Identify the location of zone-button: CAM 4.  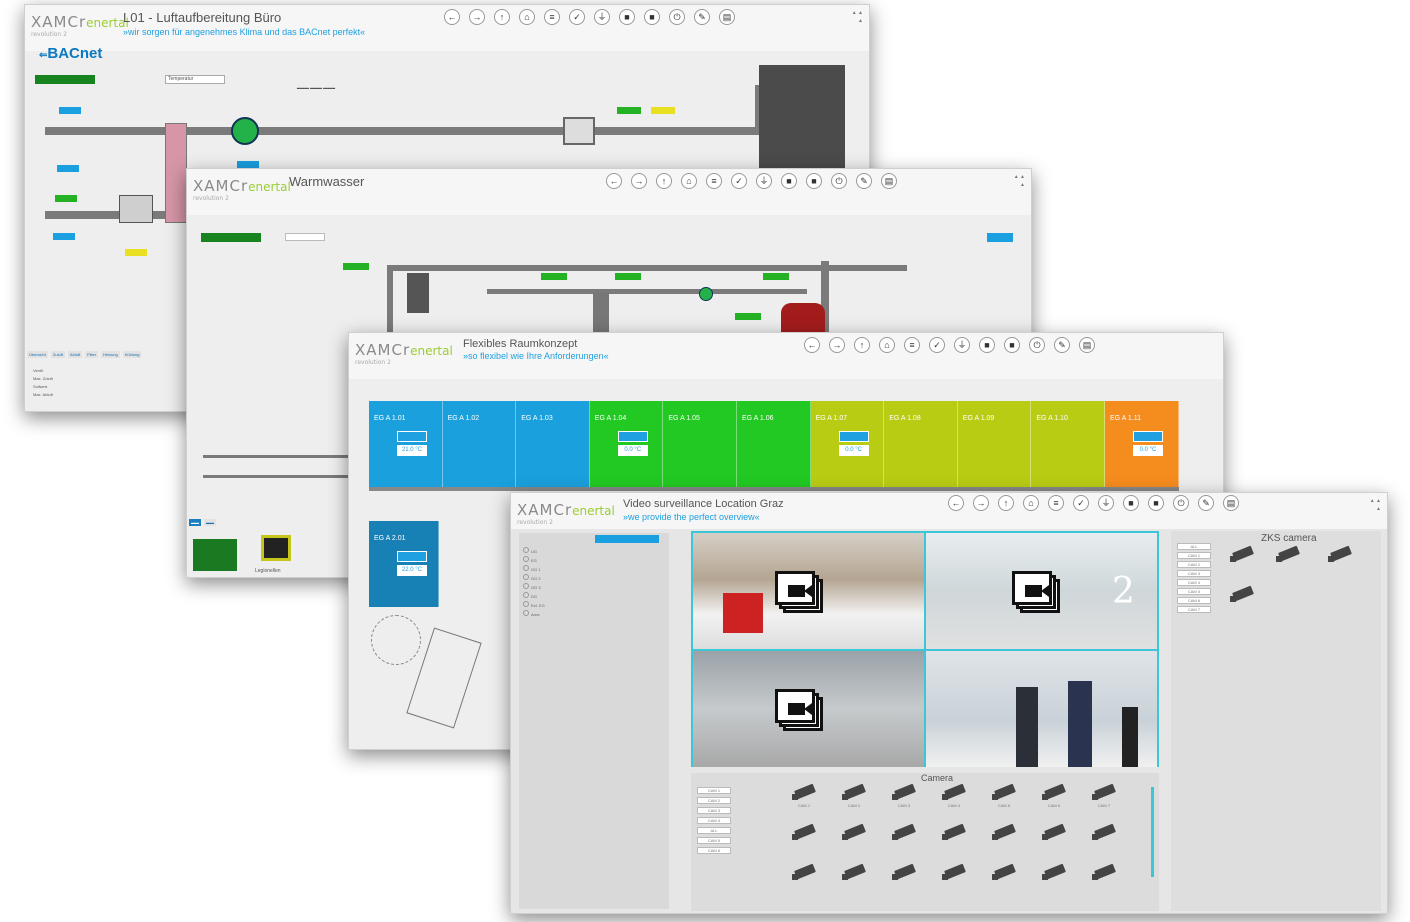
(1194, 582).